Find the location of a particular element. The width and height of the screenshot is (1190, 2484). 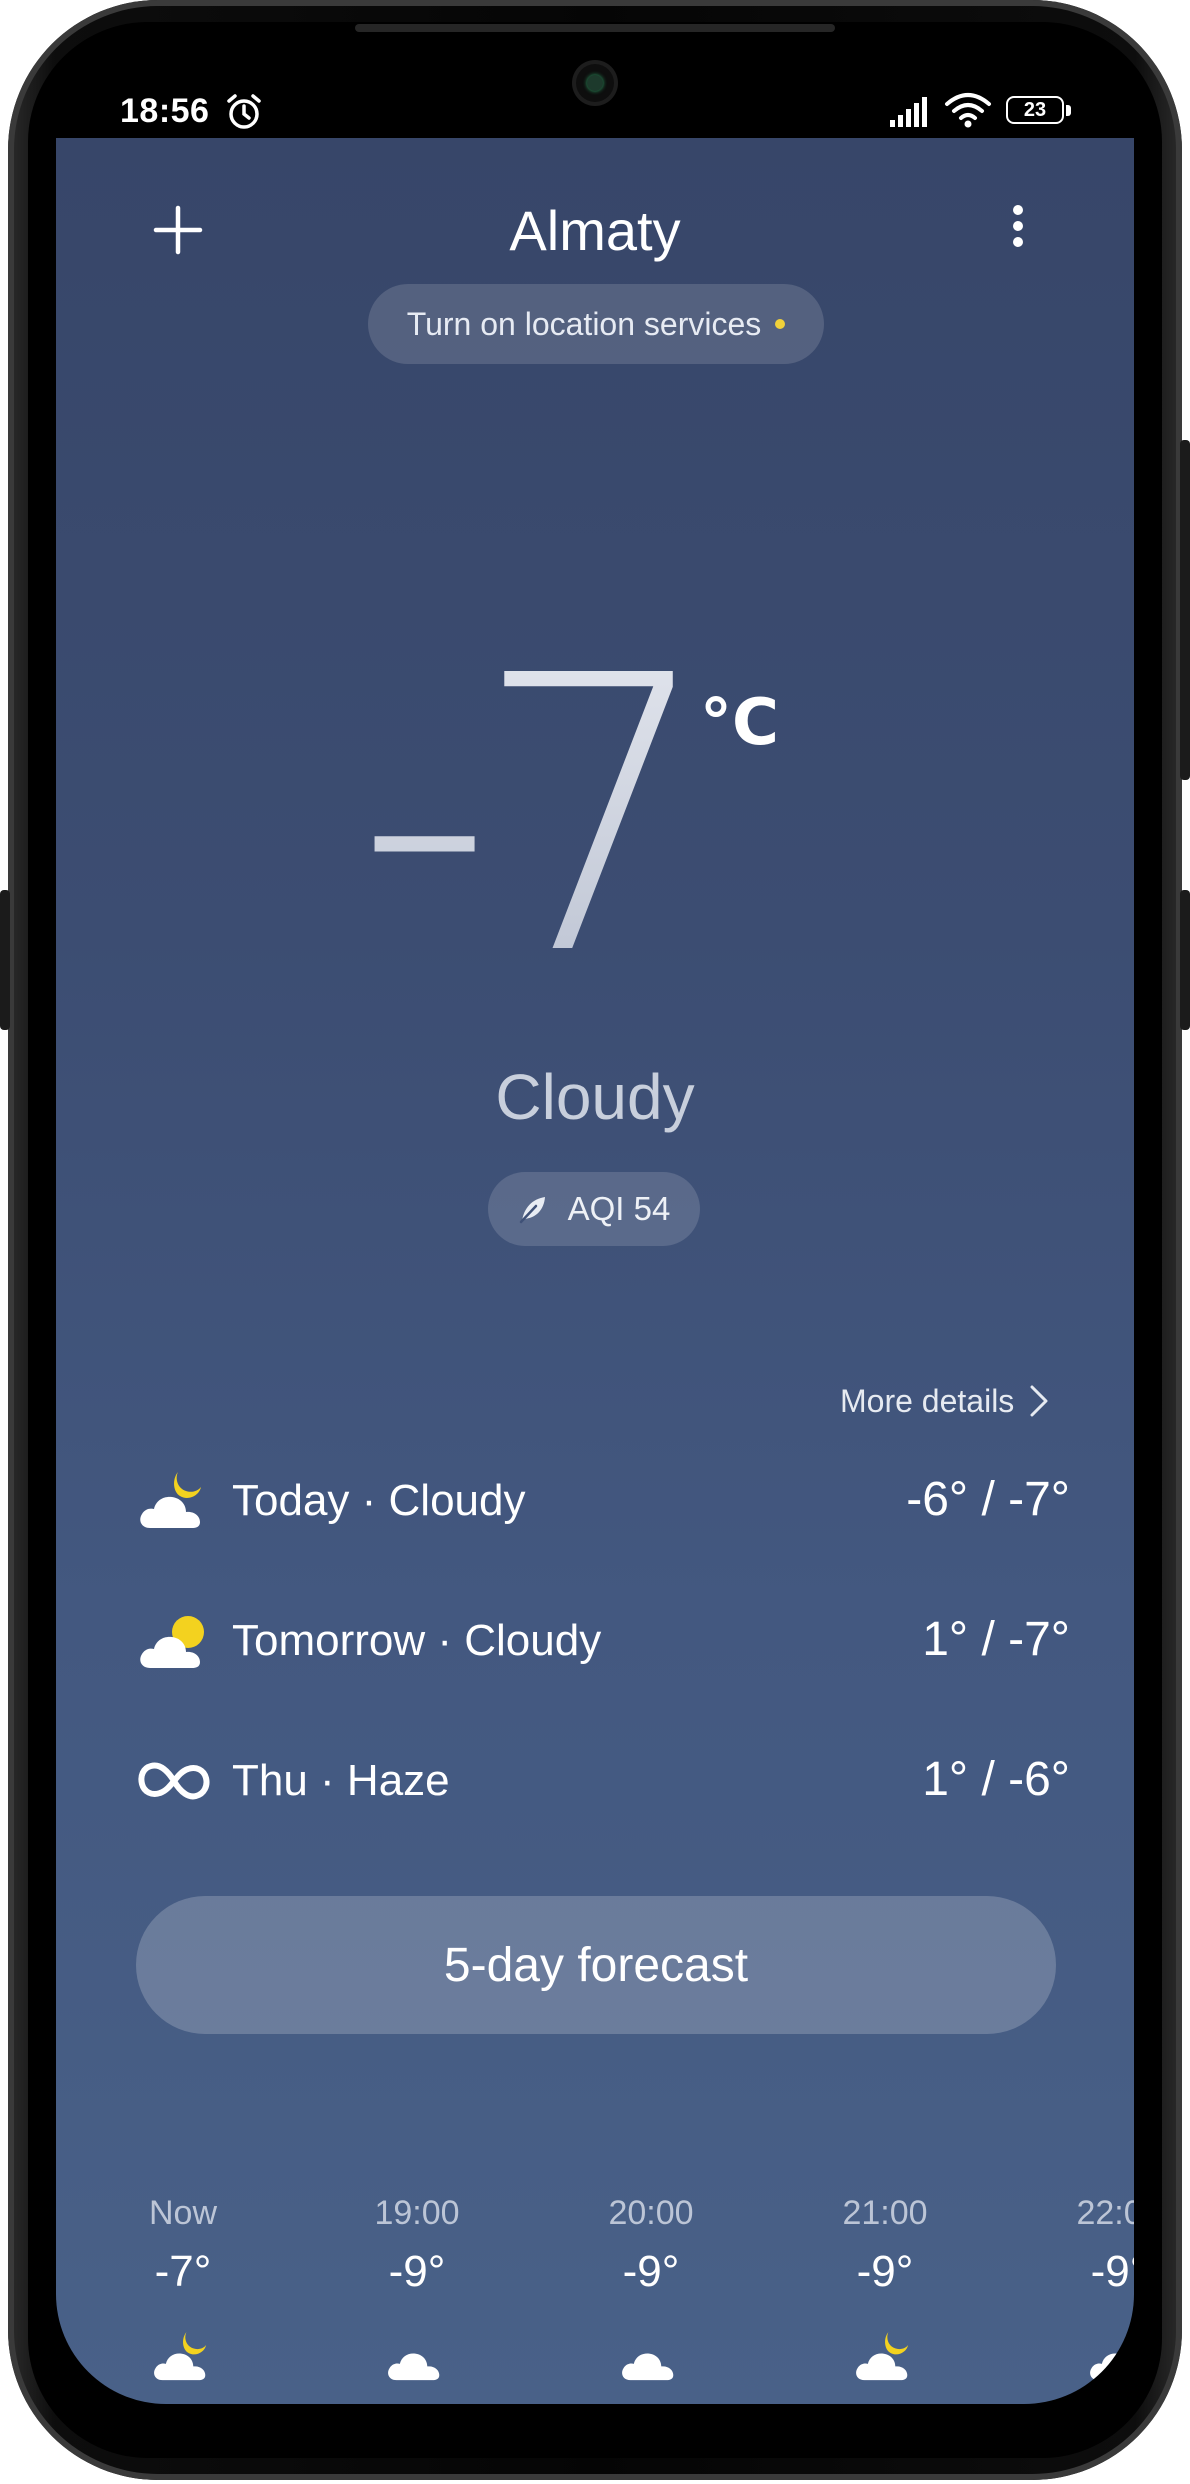

daily-forecast-row: Thu · Haze 1° / -6° is located at coordinates (603, 1783).